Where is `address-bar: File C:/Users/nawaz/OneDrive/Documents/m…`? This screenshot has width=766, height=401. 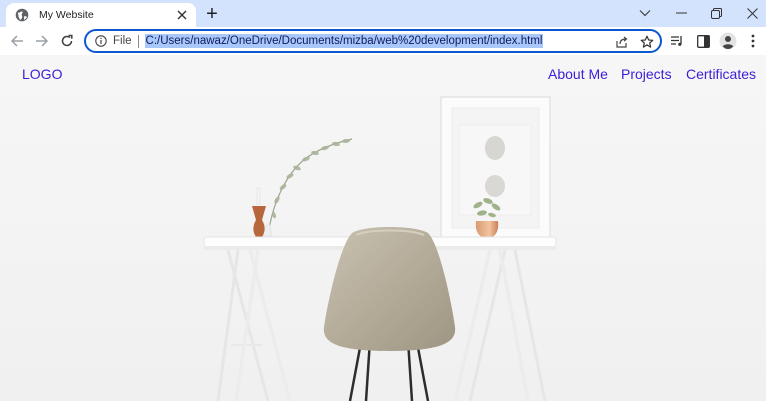
address-bar: File C:/Users/nawaz/OneDrive/Documents/m… is located at coordinates (373, 41).